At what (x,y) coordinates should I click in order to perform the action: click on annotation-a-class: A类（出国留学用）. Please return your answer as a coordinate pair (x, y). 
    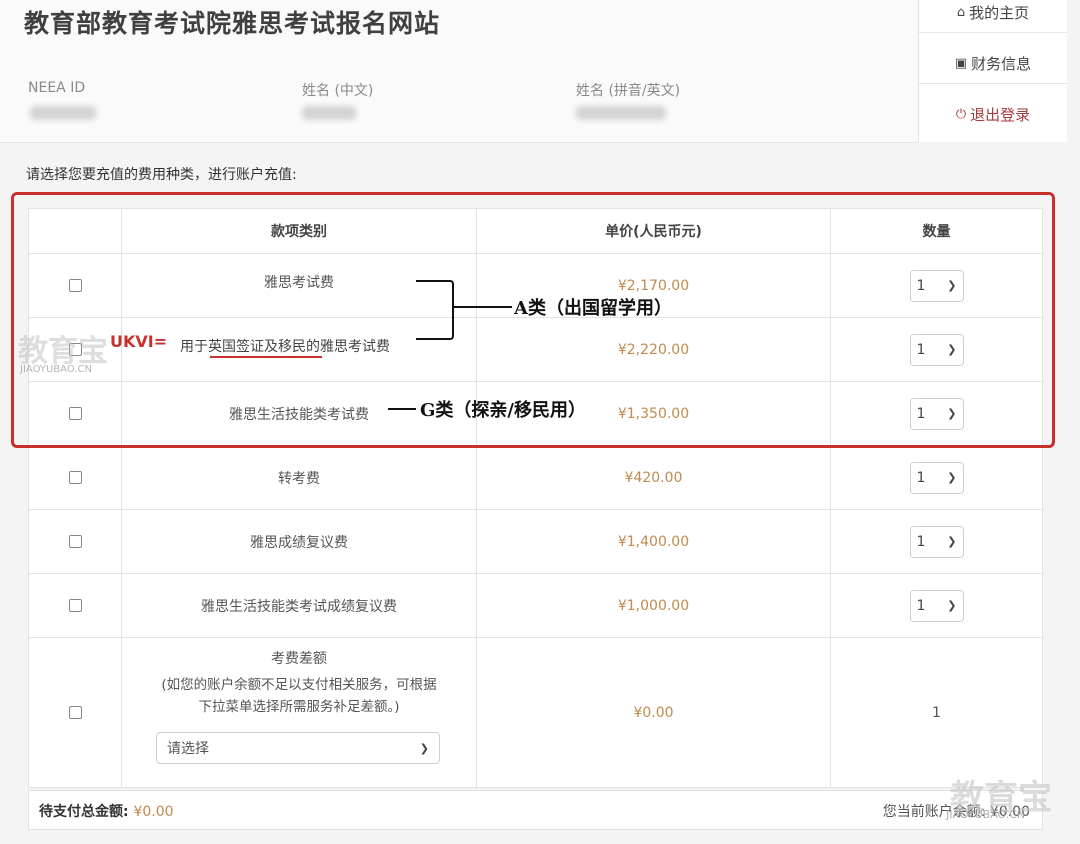
    Looking at the image, I should click on (593, 308).